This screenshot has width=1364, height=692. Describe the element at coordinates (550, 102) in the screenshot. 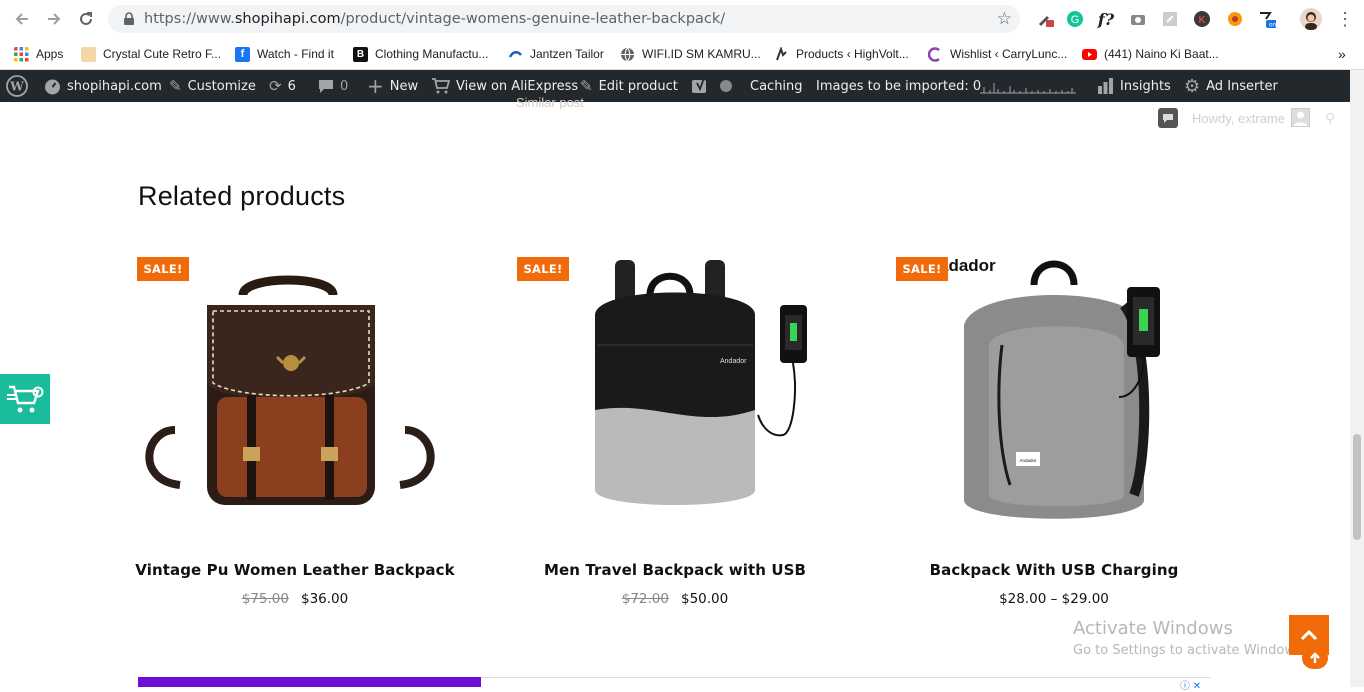

I see `similar-post-text: Similar post` at that location.